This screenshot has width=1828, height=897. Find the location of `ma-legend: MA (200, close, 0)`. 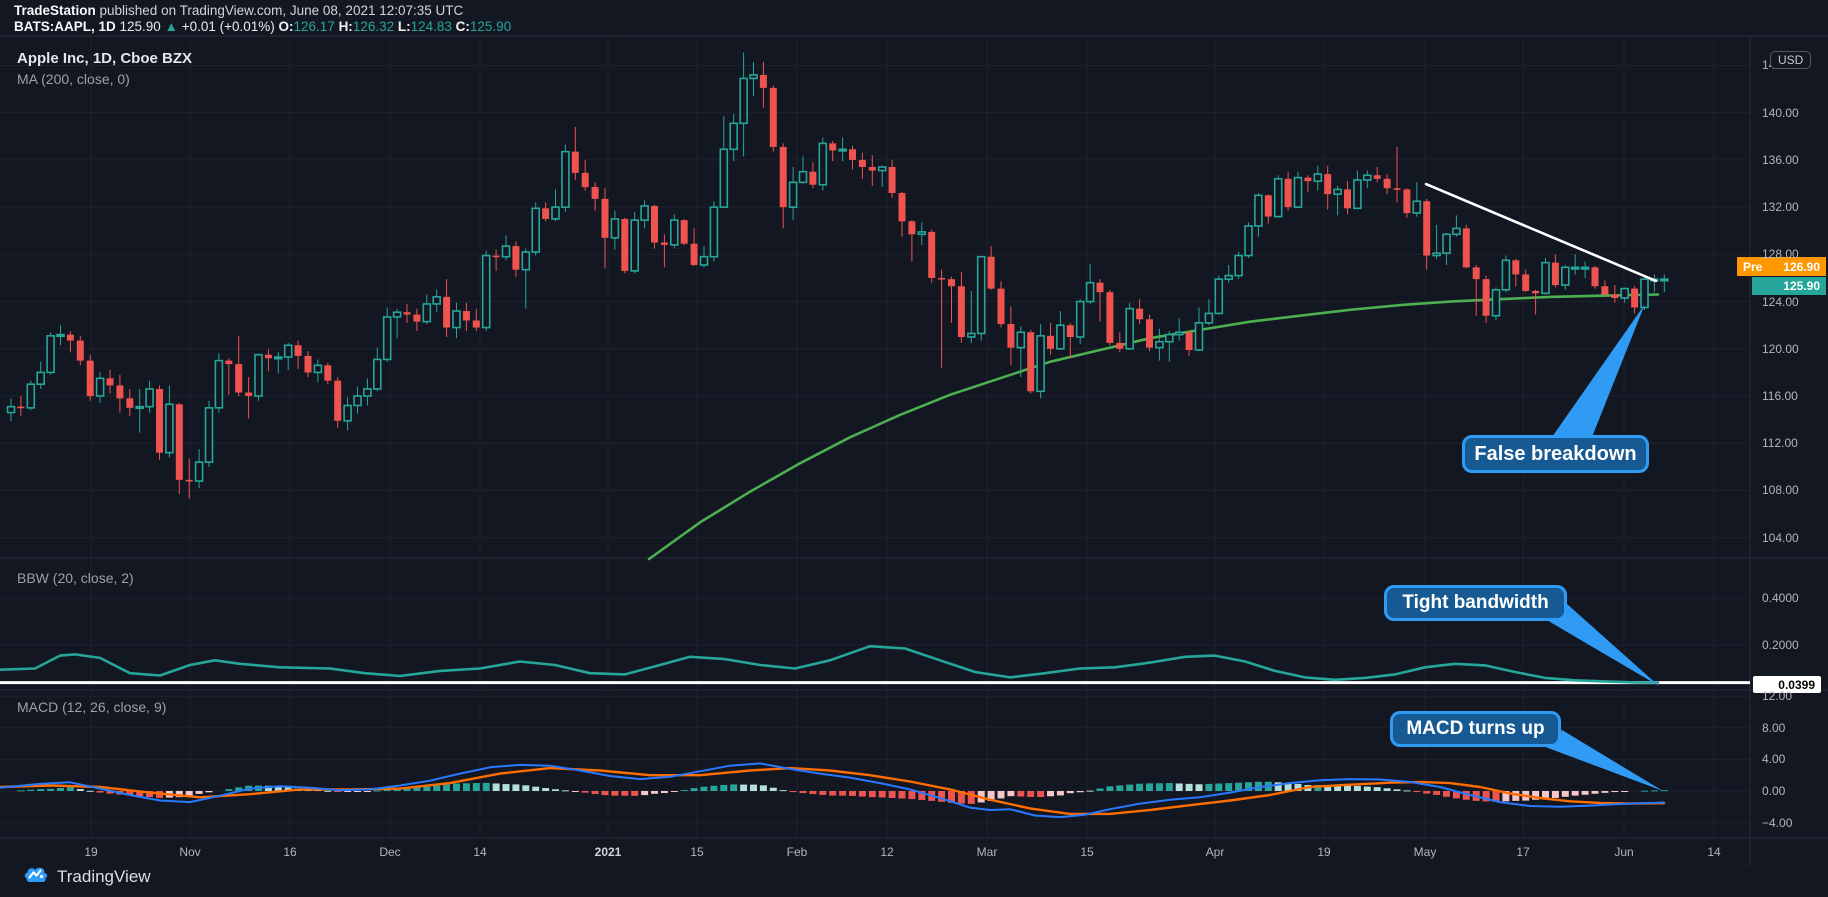

ma-legend: MA (200, close, 0) is located at coordinates (73, 79).